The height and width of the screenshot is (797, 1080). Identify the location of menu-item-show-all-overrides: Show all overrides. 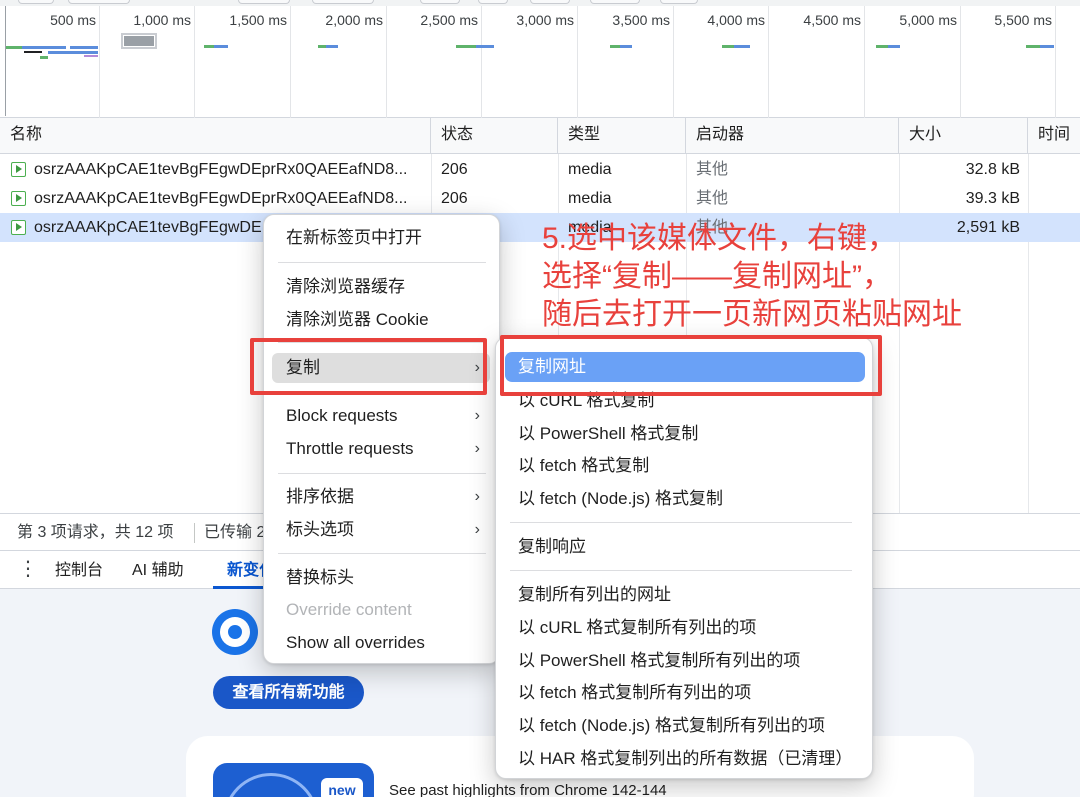
(386, 643).